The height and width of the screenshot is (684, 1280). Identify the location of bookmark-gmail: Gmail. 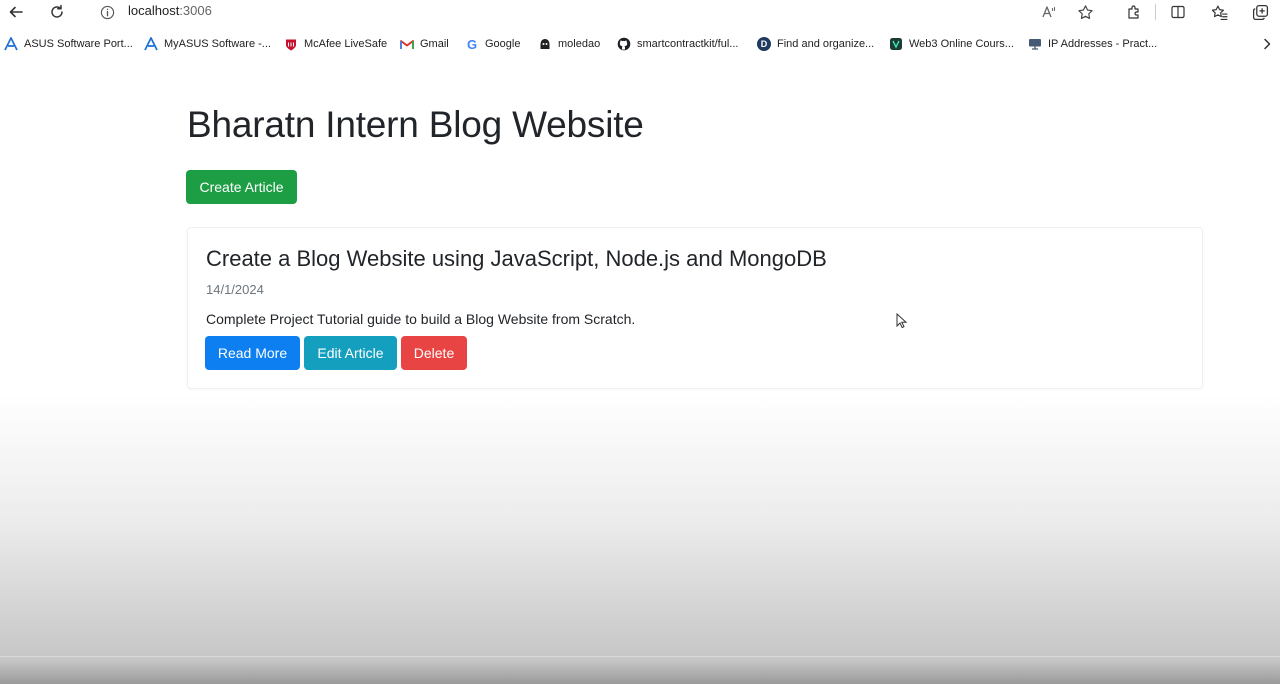
(424, 44).